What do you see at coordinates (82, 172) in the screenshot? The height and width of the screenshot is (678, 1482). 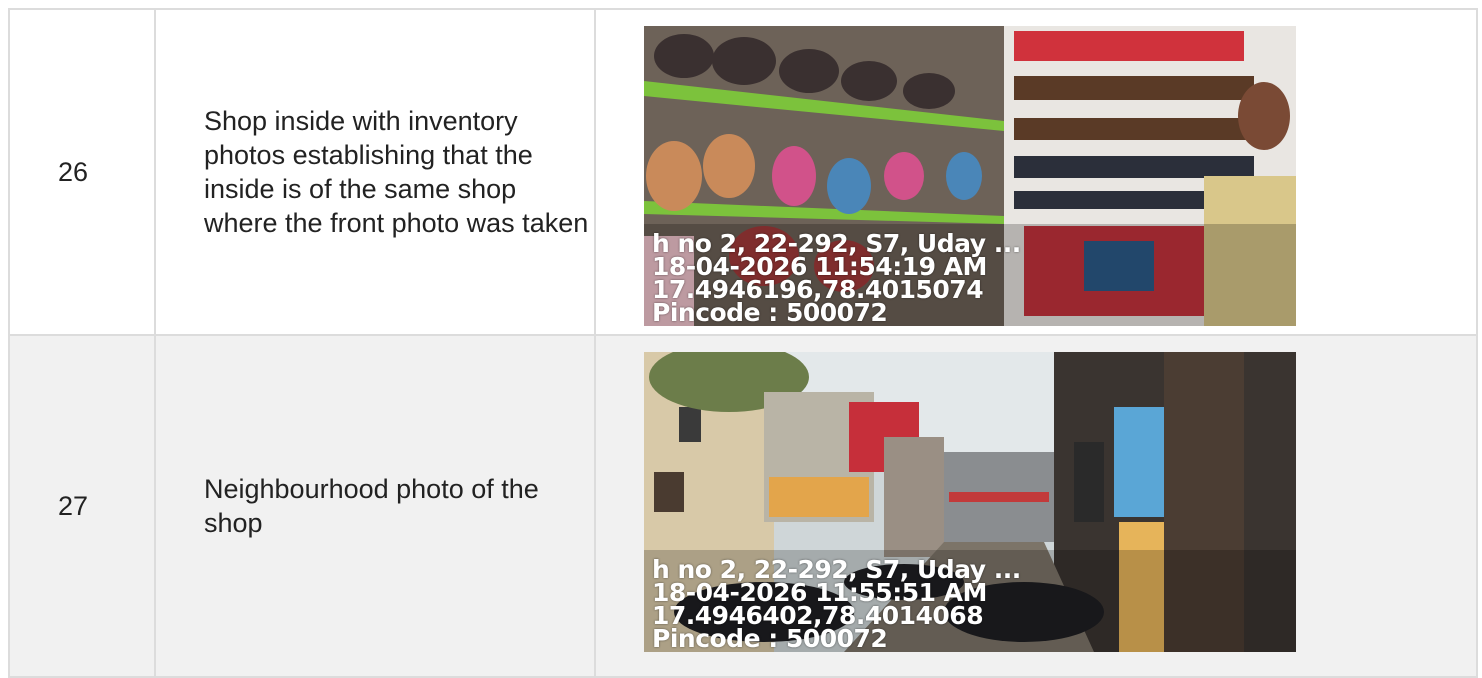 I see `row-number: 26` at bounding box center [82, 172].